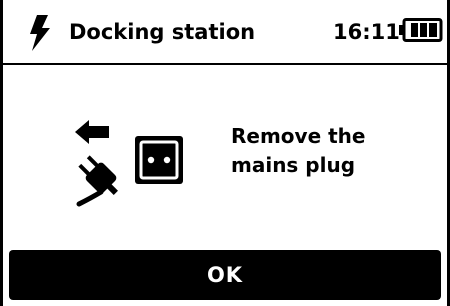 The image size is (450, 306). What do you see at coordinates (366, 32) in the screenshot?
I see `clock-time: 16:11` at bounding box center [366, 32].